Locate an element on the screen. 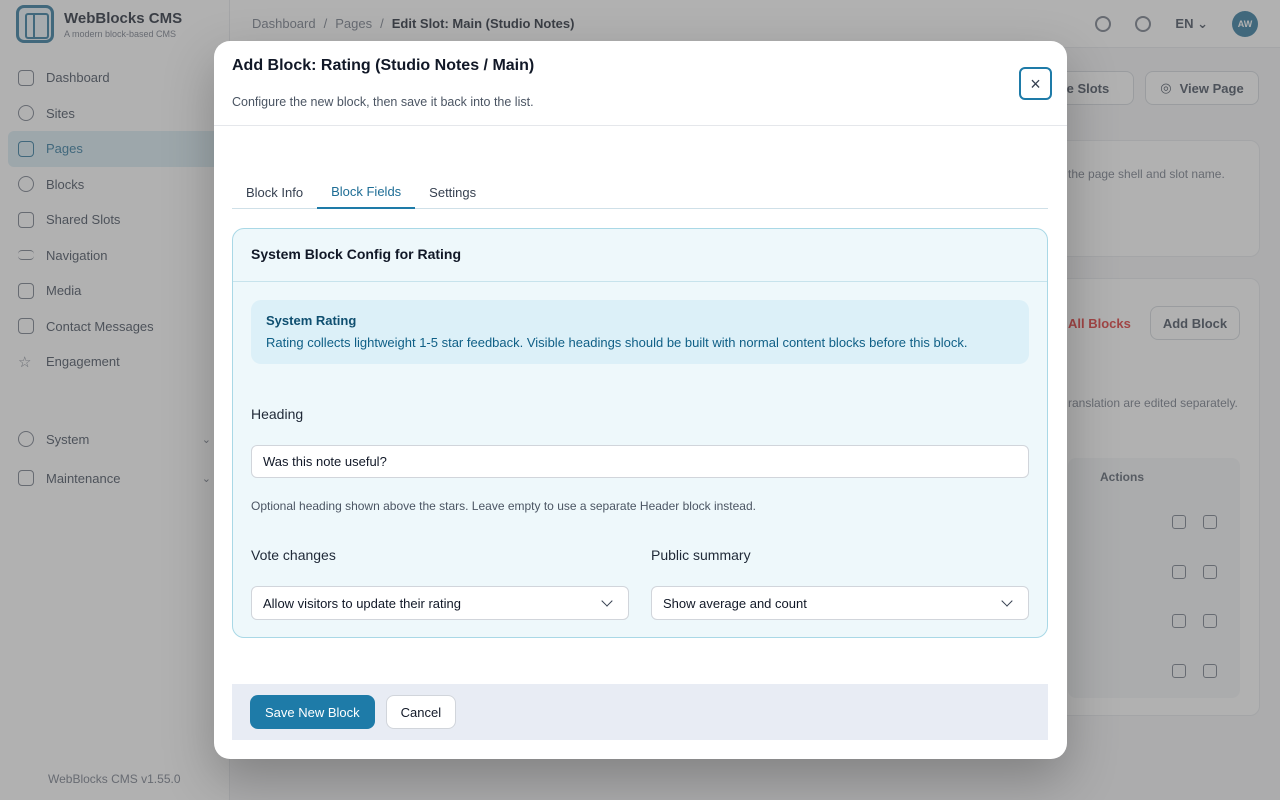 The width and height of the screenshot is (1280, 800). modal-footer: Save New Block Cancel is located at coordinates (640, 712).